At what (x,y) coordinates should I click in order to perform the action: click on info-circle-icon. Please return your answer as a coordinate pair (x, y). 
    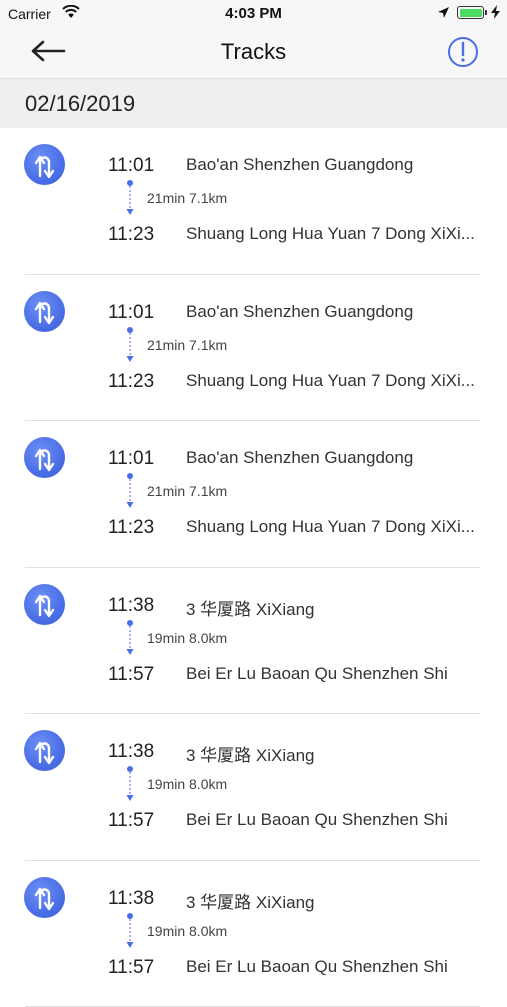
    Looking at the image, I should click on (463, 54).